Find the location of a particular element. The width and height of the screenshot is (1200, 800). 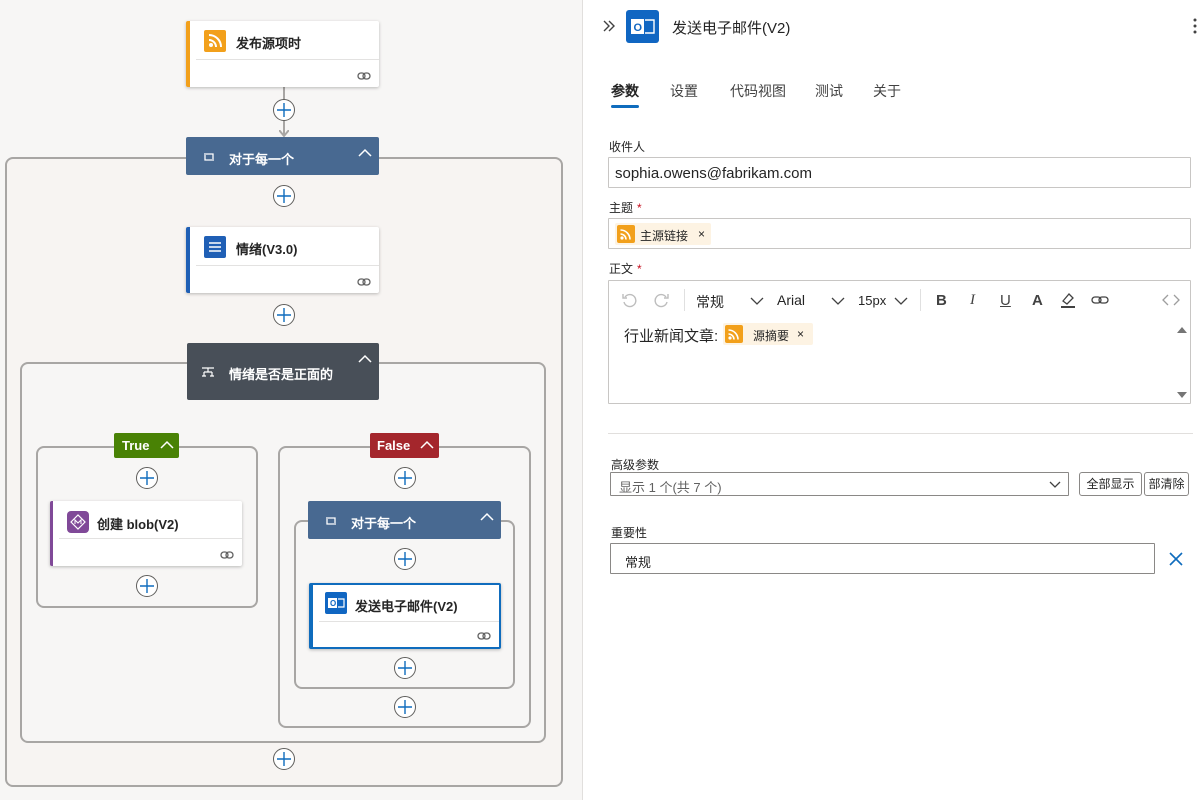

subject-label: 主题 * is located at coordinates (625, 207).